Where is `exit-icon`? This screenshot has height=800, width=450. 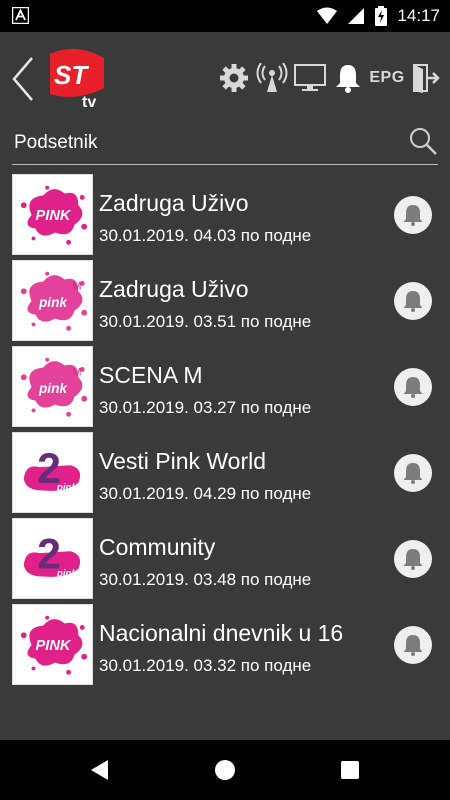 exit-icon is located at coordinates (426, 78).